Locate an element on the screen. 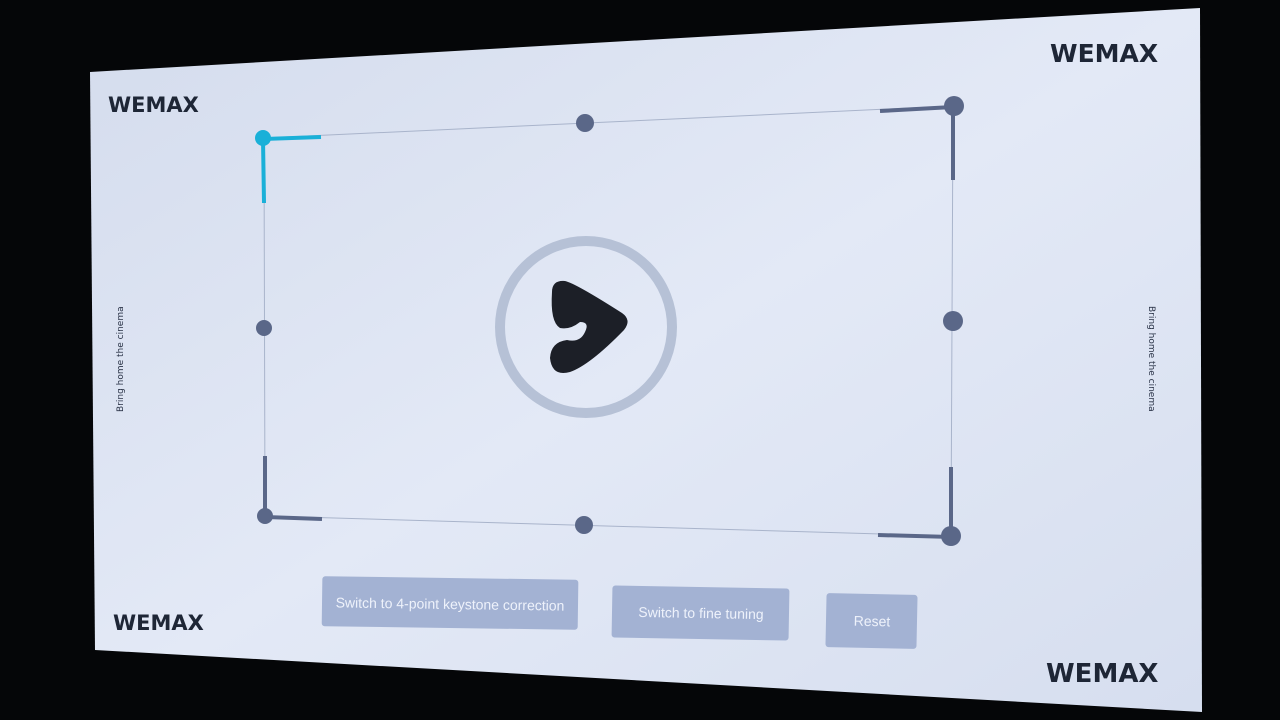 Image resolution: width=1280 pixels, height=720 pixels. reset-label: Reset is located at coordinates (872, 621).